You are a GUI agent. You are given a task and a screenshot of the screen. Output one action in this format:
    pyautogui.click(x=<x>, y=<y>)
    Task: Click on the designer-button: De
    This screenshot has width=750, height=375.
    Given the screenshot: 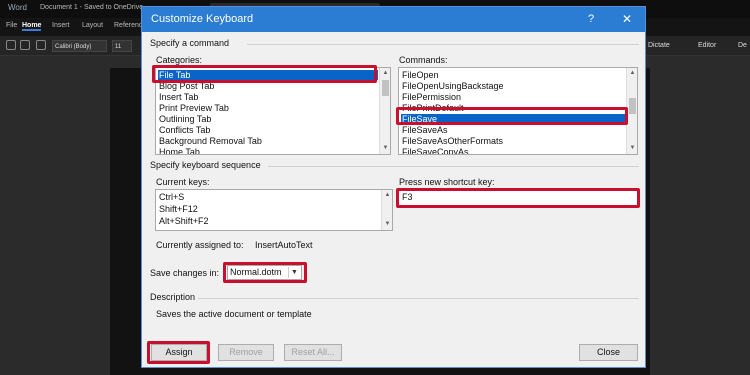 What is the action you would take?
    pyautogui.click(x=742, y=45)
    